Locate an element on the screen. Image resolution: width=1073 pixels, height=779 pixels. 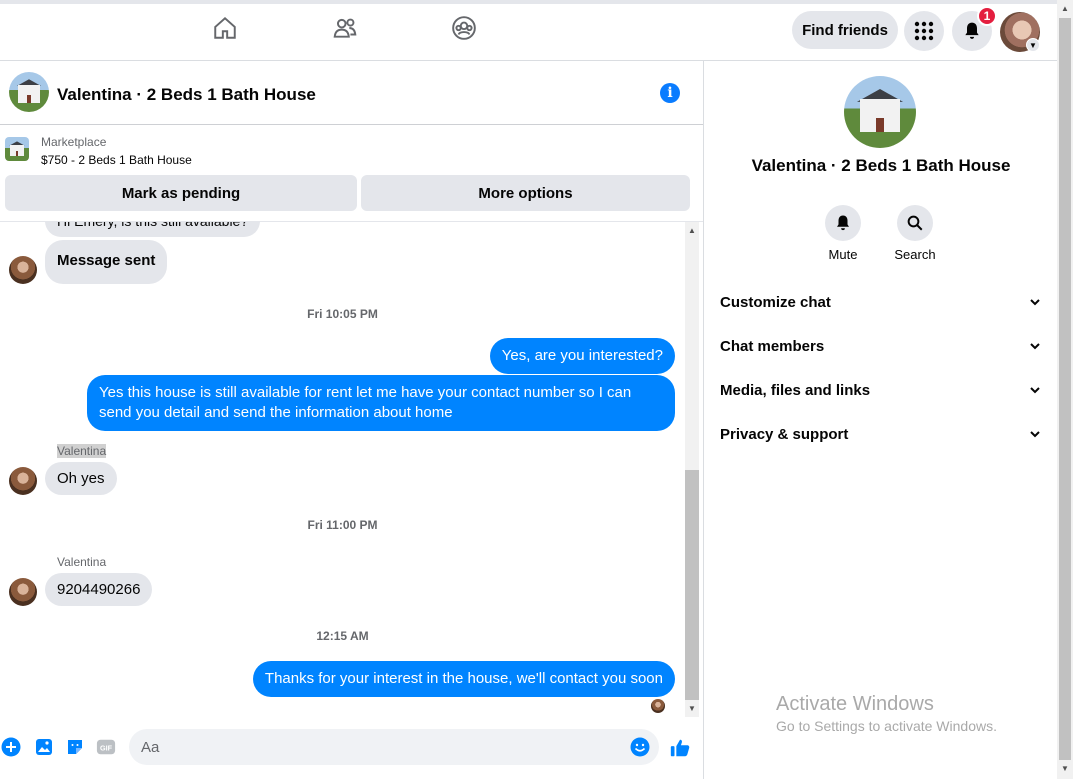
message-bubble-outgoing: Yes, are you interested? is located at coordinates (582, 356).